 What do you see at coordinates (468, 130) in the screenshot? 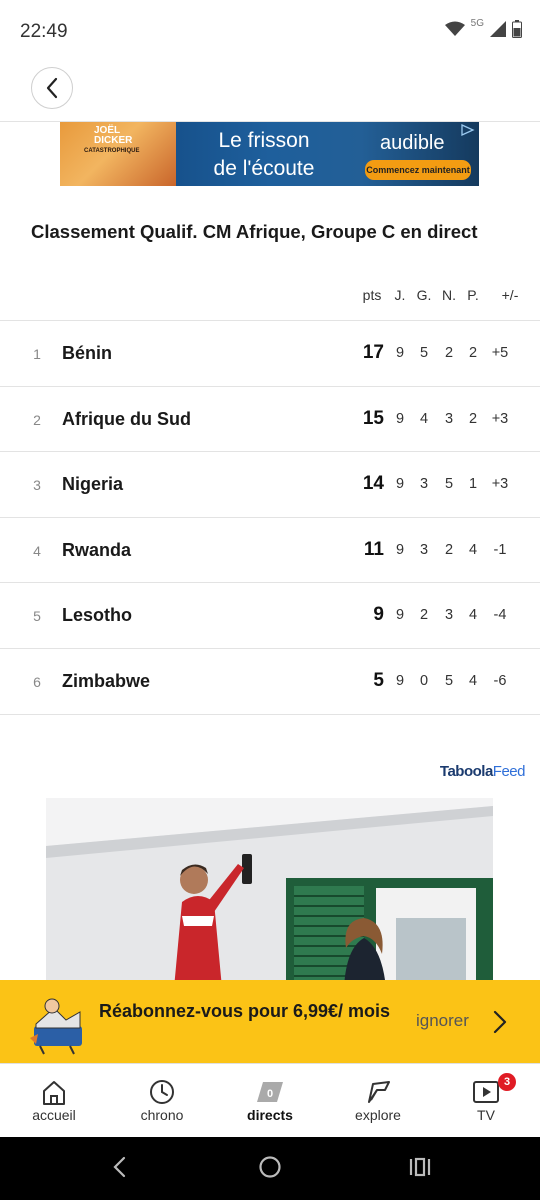
I see `ad-choices-icon` at bounding box center [468, 130].